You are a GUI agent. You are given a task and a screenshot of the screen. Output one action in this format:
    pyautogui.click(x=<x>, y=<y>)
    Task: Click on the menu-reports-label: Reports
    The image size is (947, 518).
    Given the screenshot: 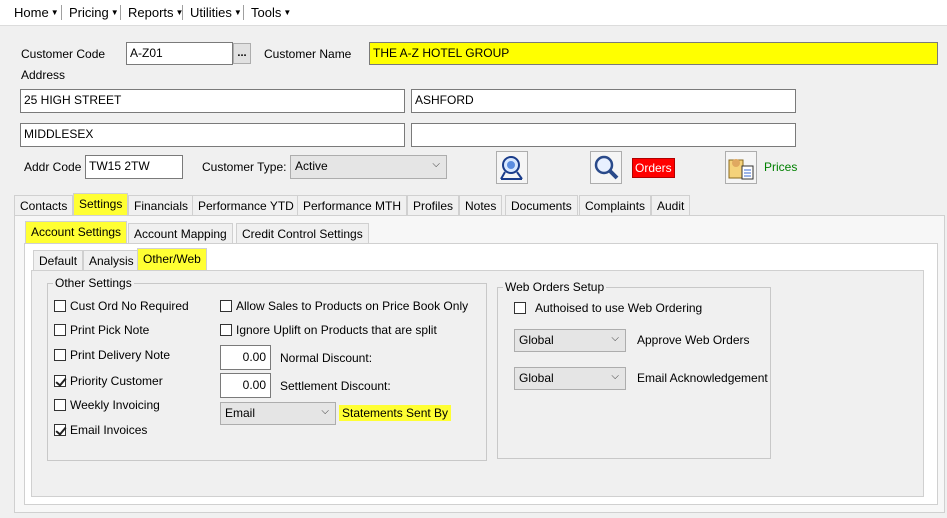 What is the action you would take?
    pyautogui.click(x=151, y=12)
    